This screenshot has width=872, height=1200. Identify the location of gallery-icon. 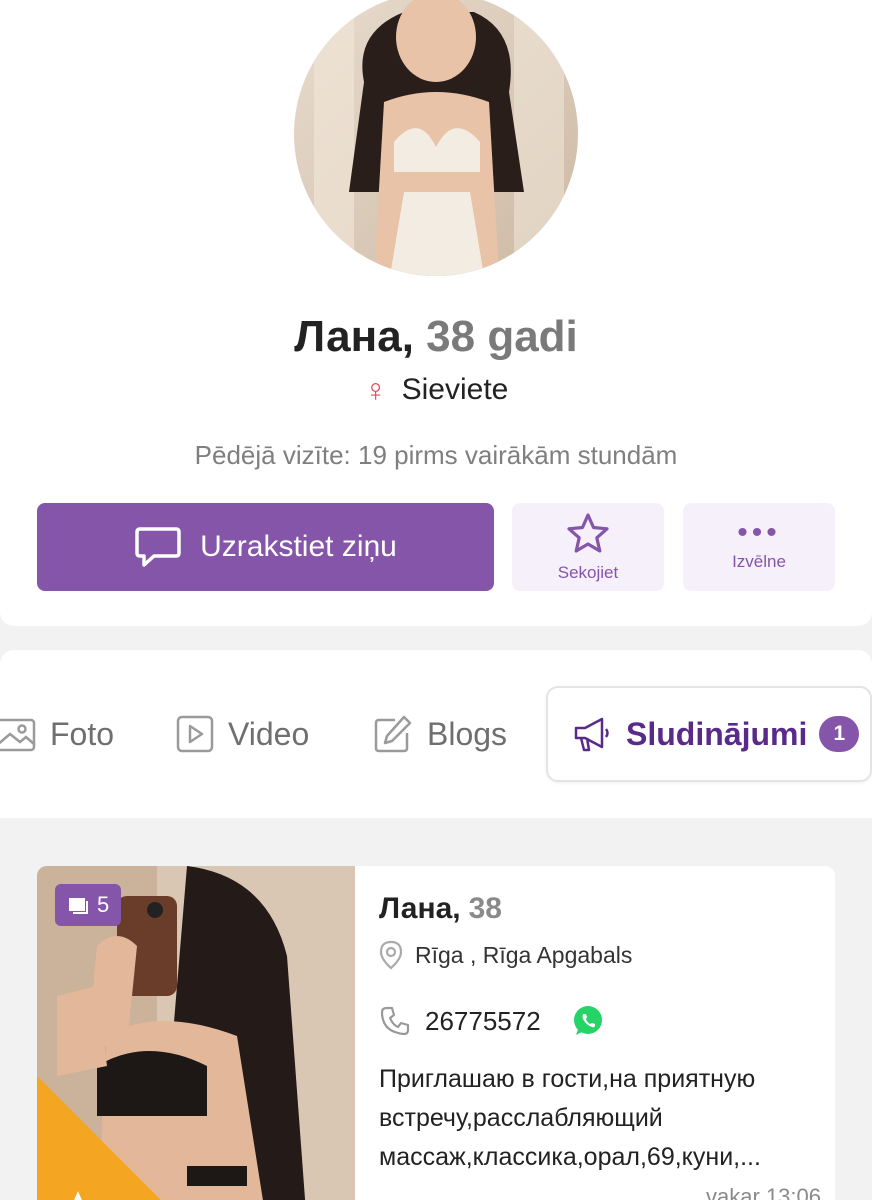
(78, 906).